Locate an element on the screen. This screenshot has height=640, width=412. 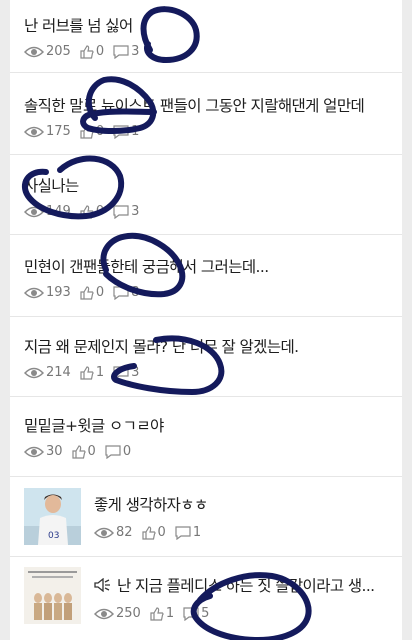
post-item: 지금 왜 문제인지 몰라? 난 너무 잘 알겠는데. 214 1 3 is located at coordinates (206, 357).